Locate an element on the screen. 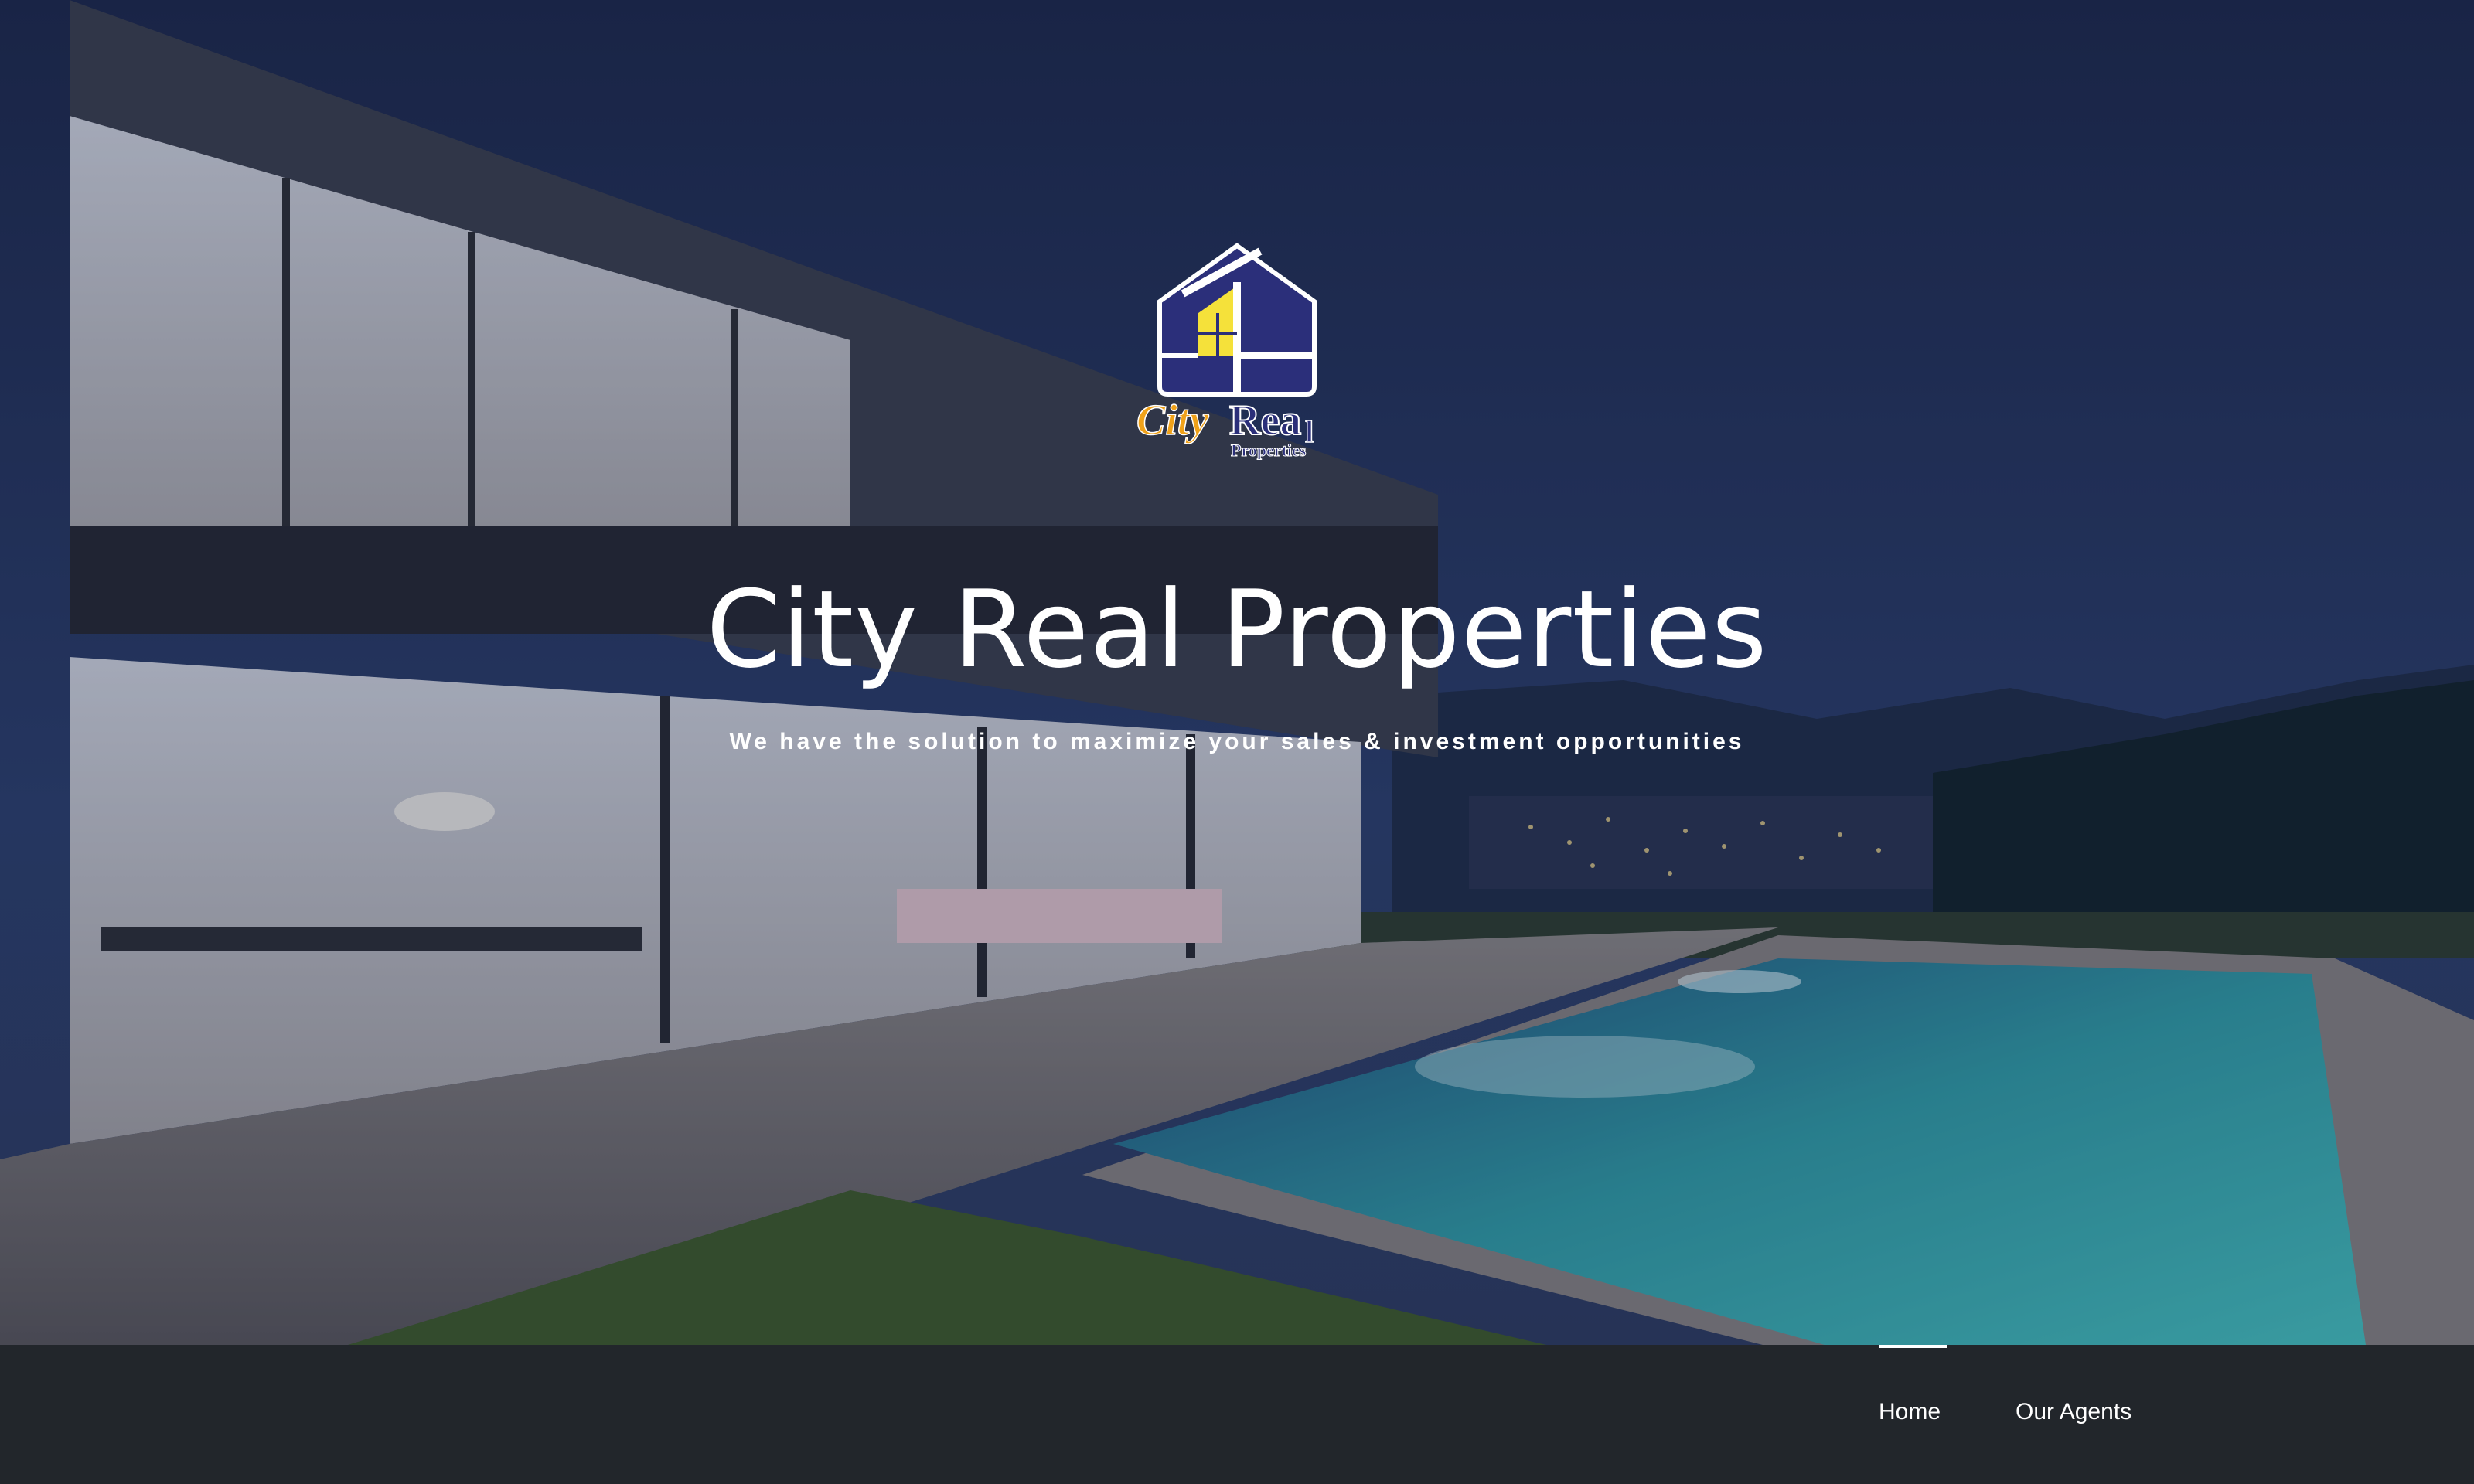  svg-text: Rea is located at coordinates (1265, 420).